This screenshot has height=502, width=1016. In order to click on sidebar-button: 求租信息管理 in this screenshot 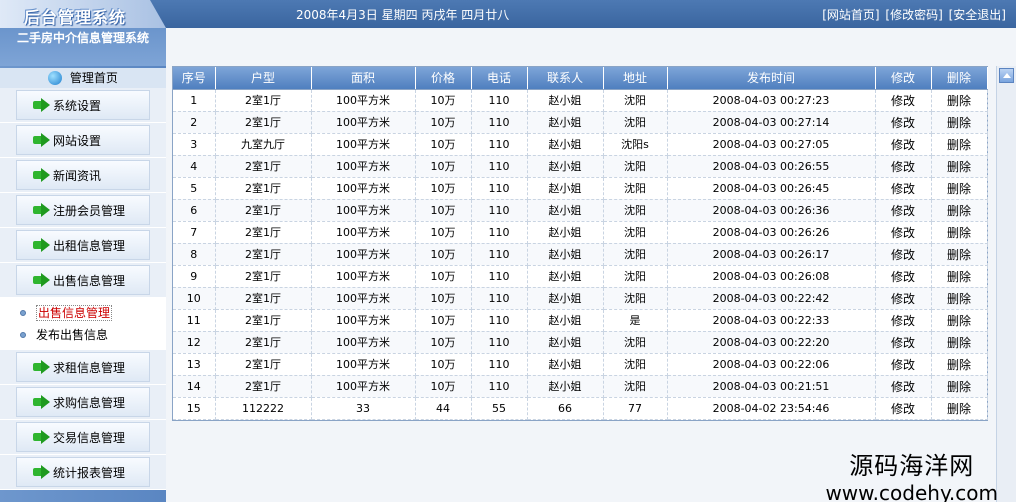, I will do `click(83, 367)`.